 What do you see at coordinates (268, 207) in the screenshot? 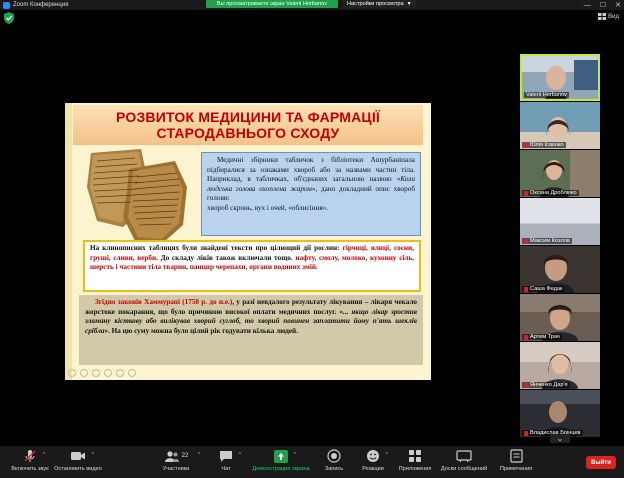
I see `box1-line2: хвороб скронь, вух і очей, «облисіння».` at bounding box center [268, 207].